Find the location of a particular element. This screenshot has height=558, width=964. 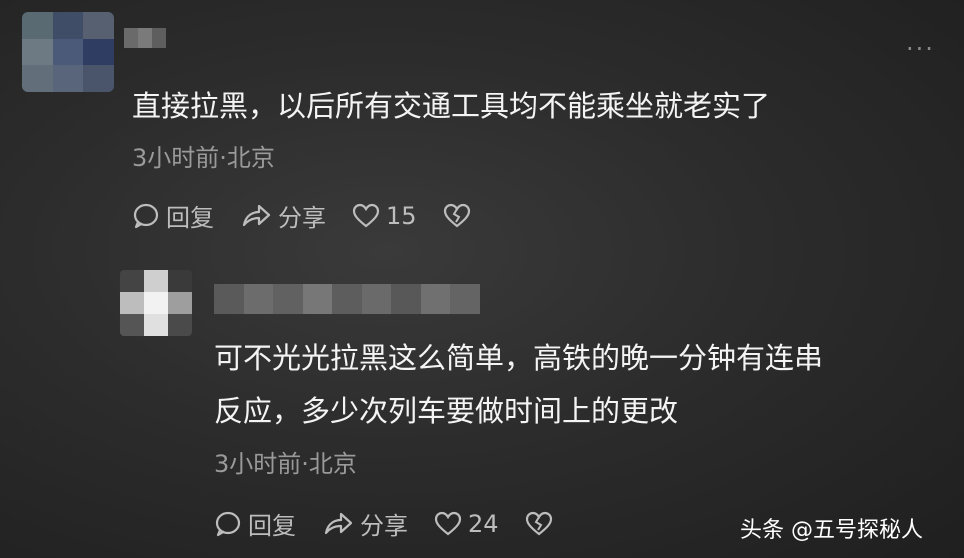

watermark: 头条 @五号探秘人 is located at coordinates (831, 530).